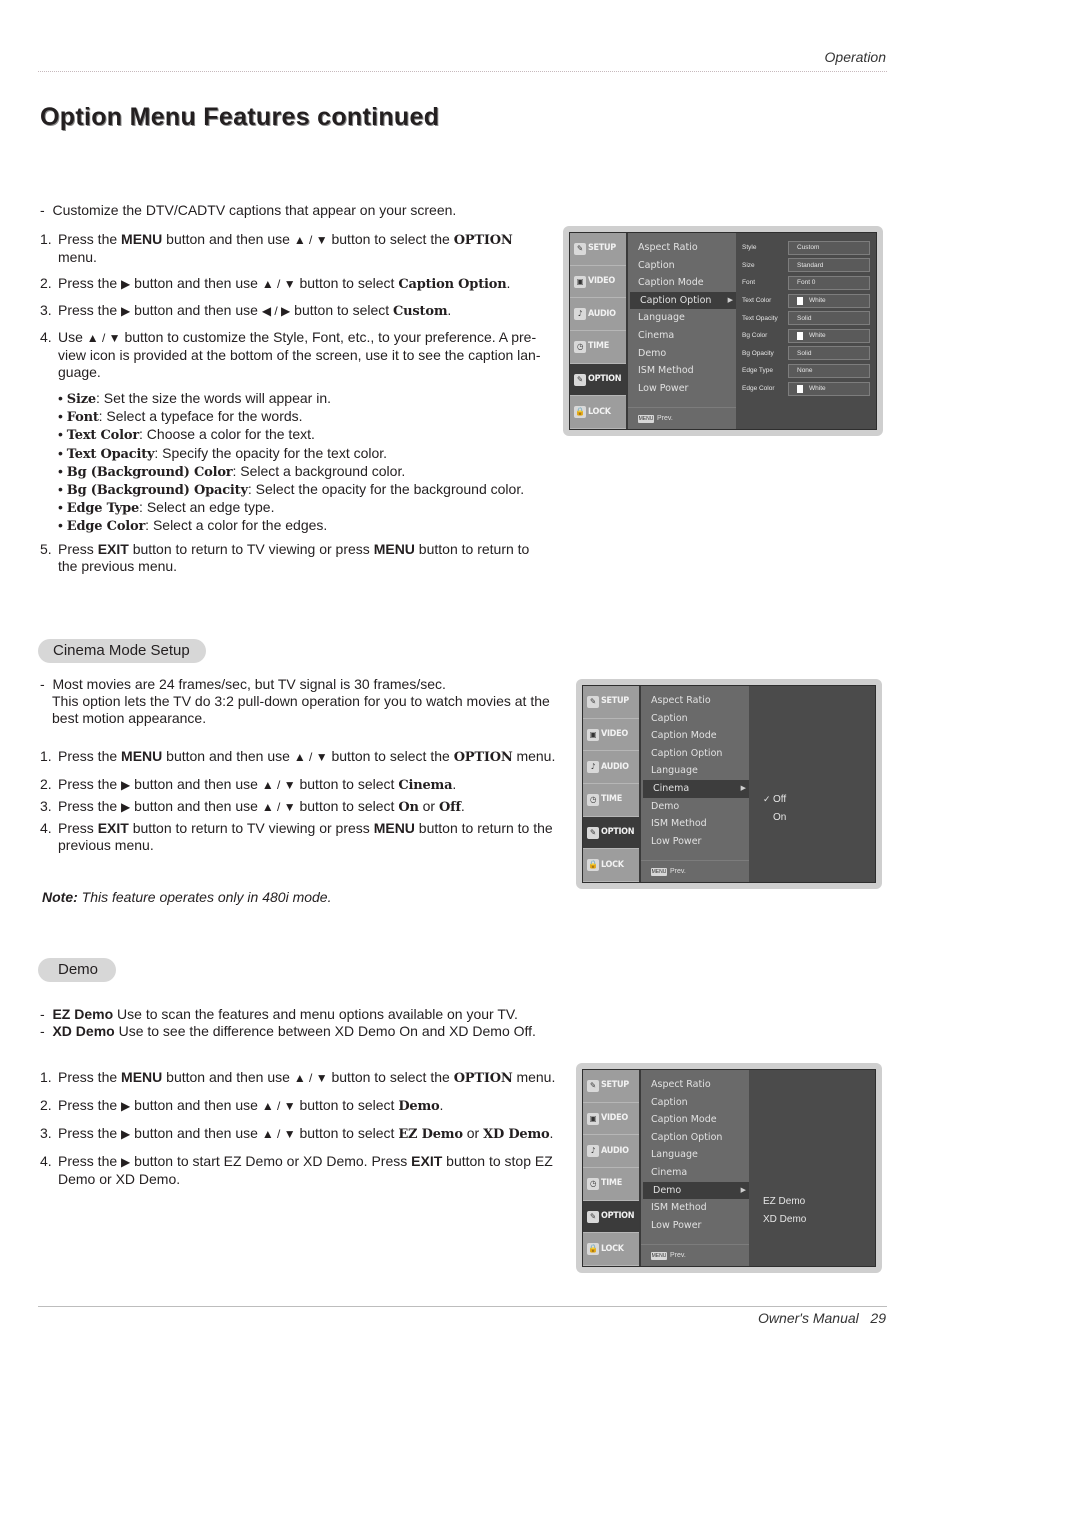 The image size is (1080, 1528). Describe the element at coordinates (749, 283) in the screenshot. I see `option-label: Font` at that location.